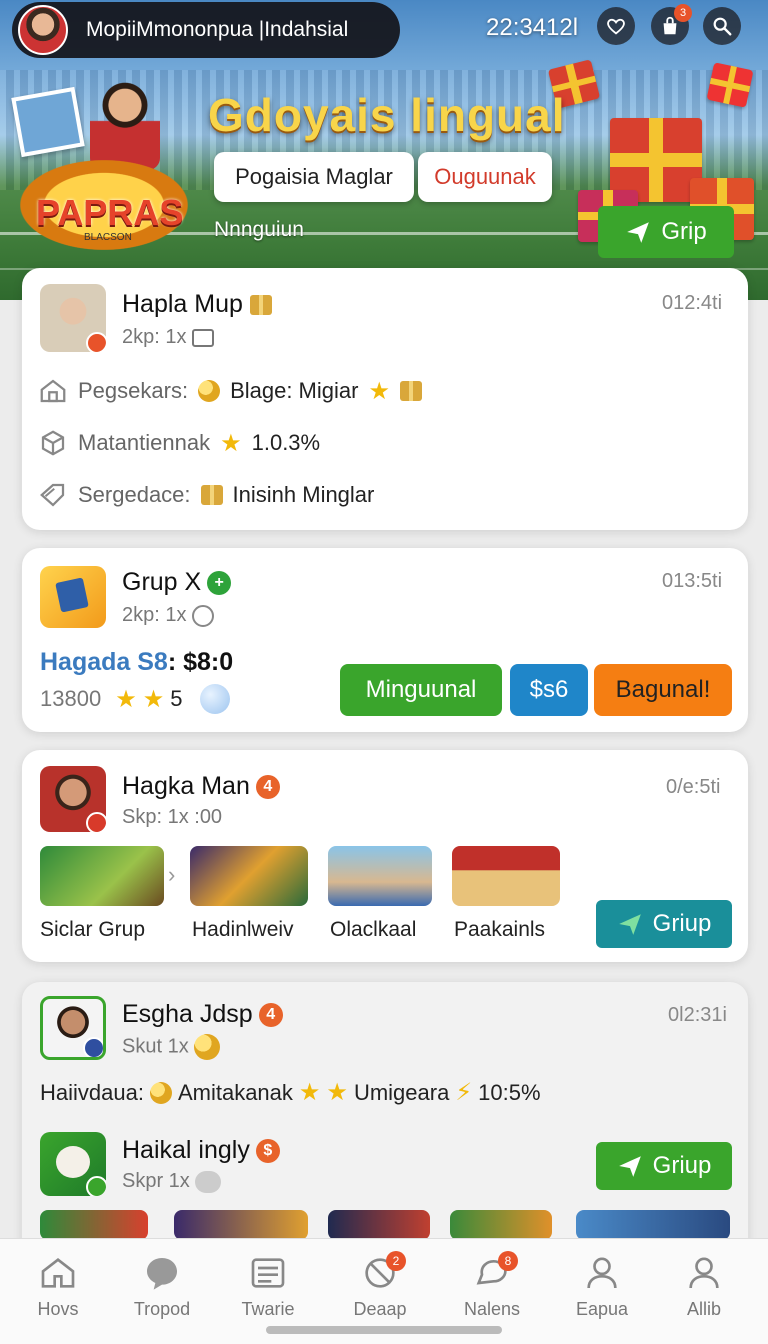 The width and height of the screenshot is (768, 1344). Describe the element at coordinates (286, 442) in the screenshot. I see `info-value: 1.0.3%` at that location.